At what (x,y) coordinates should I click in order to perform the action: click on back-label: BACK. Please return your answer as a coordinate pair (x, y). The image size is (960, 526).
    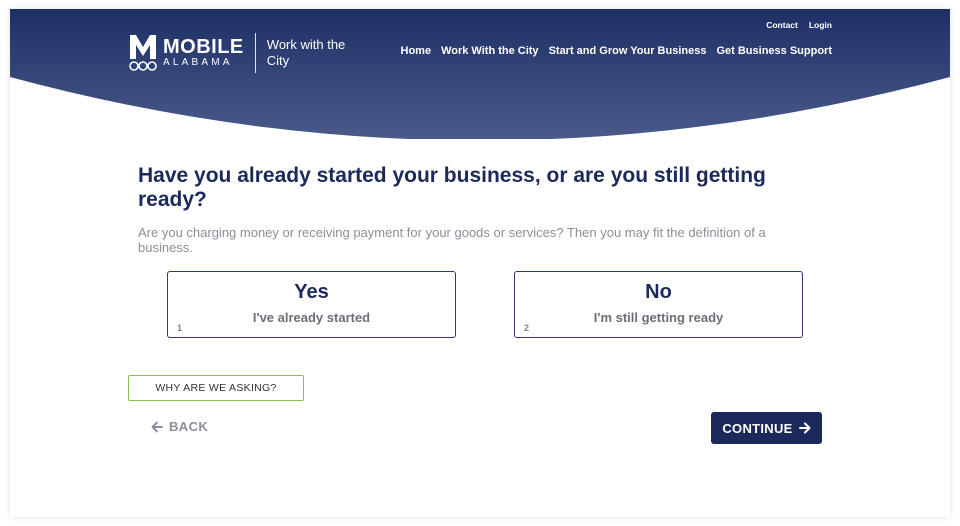
    Looking at the image, I should click on (189, 426).